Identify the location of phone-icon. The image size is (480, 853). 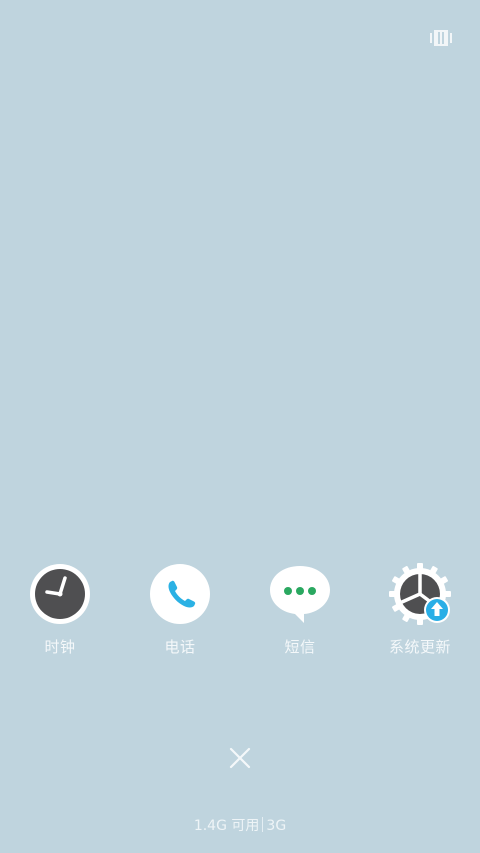
(180, 594).